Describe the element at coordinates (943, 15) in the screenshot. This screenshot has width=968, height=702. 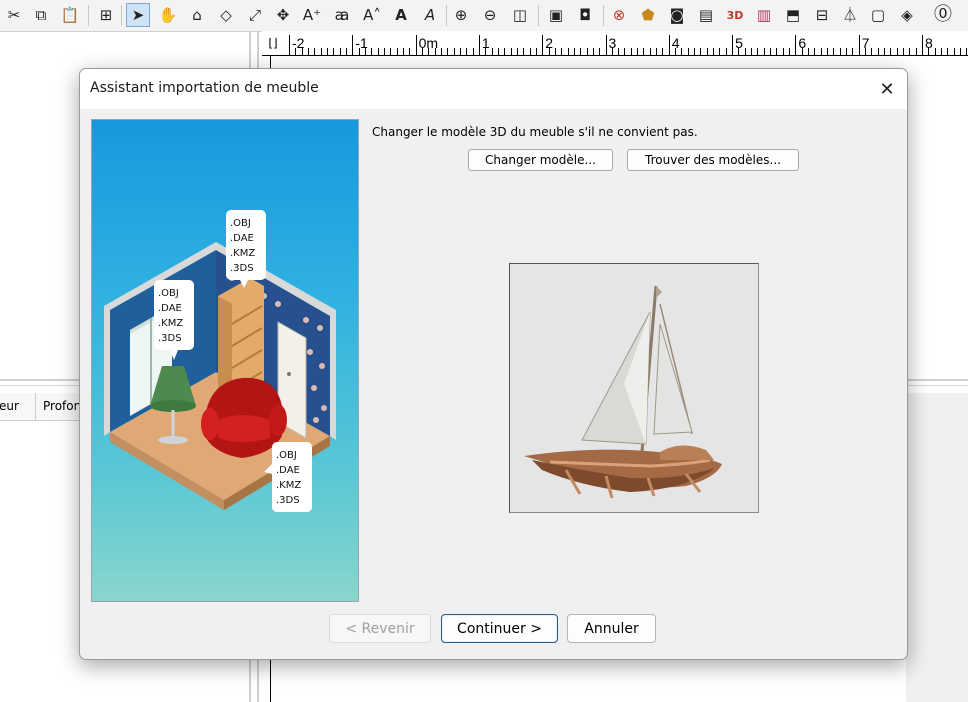
I see `help-icon: ⓪` at that location.